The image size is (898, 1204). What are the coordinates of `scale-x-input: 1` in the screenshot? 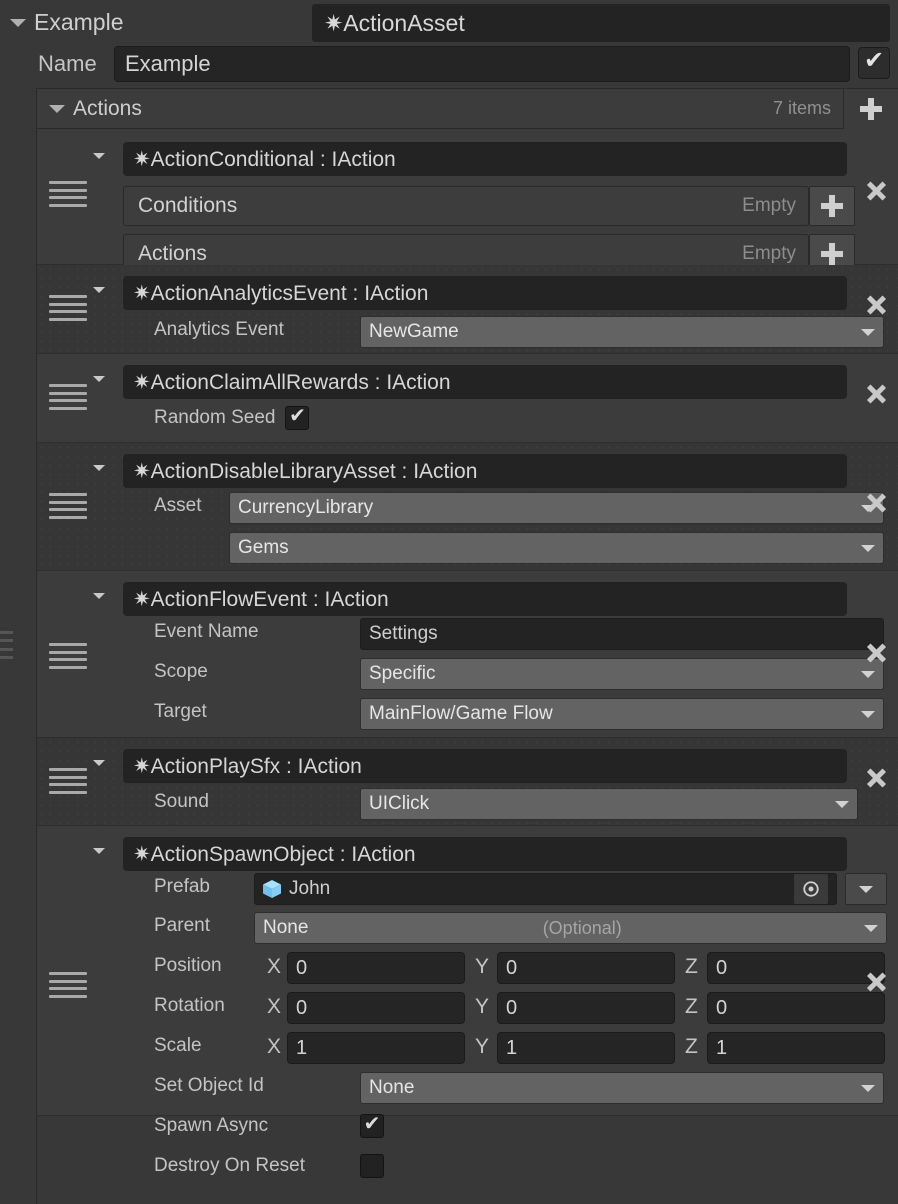 It's located at (376, 1048).